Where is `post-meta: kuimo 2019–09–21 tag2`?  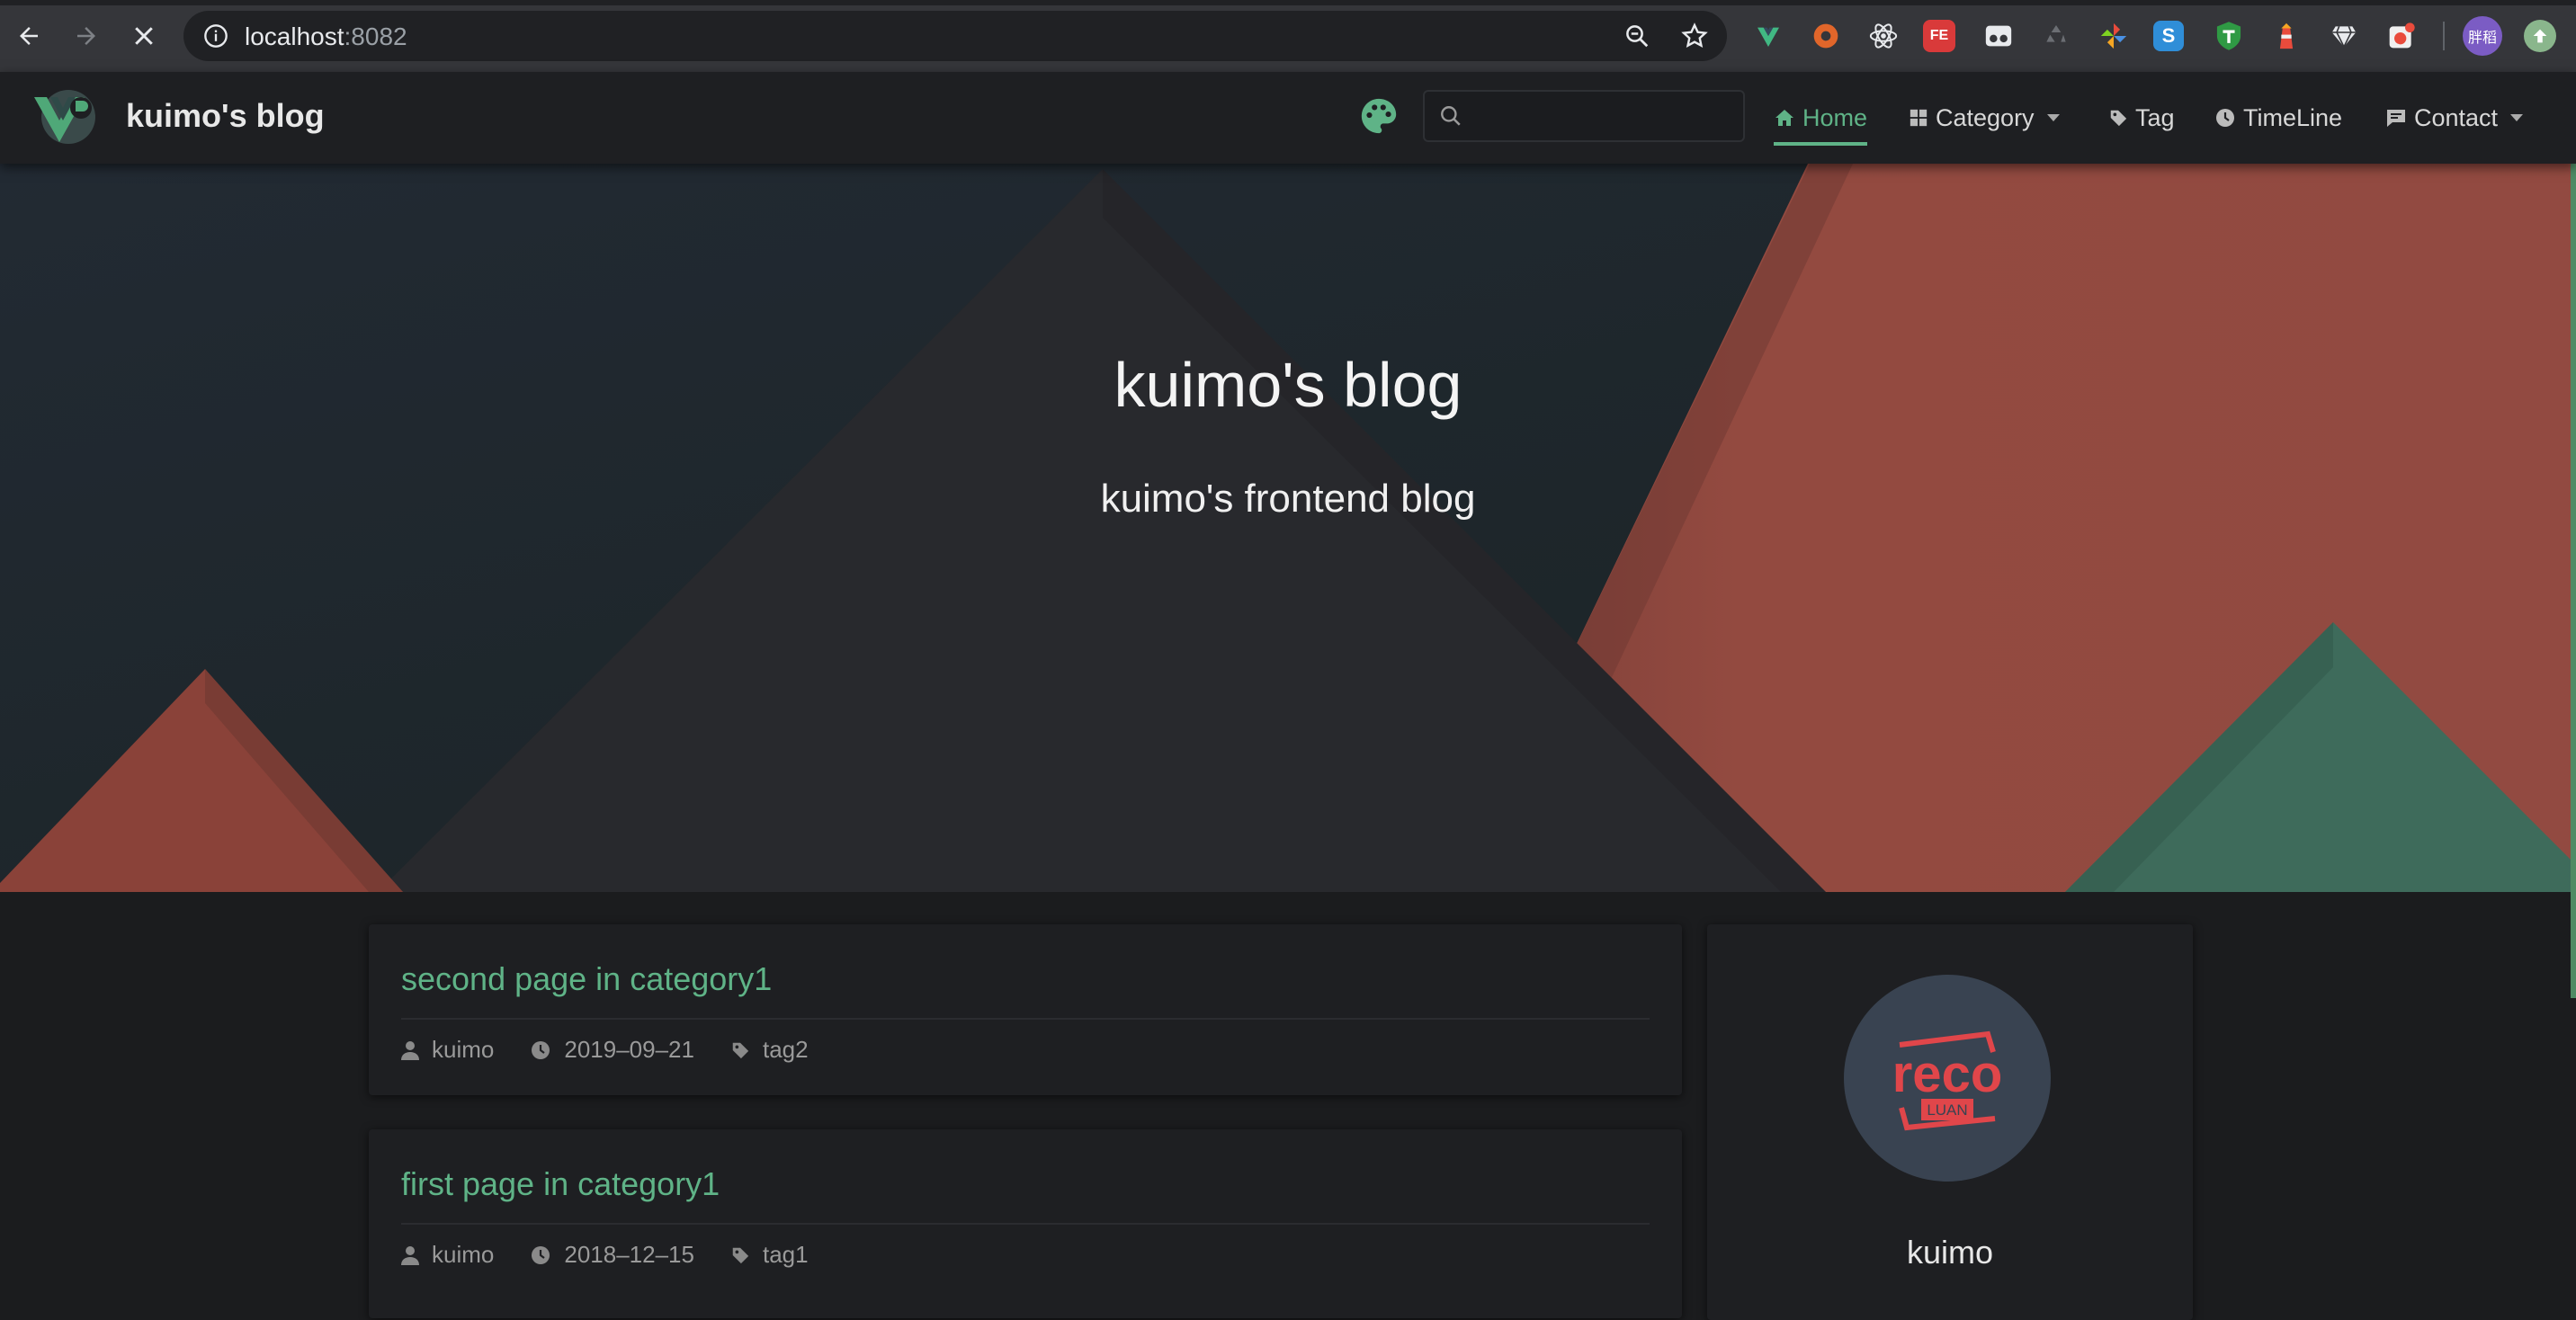 post-meta: kuimo 2019–09–21 tag2 is located at coordinates (623, 1050).